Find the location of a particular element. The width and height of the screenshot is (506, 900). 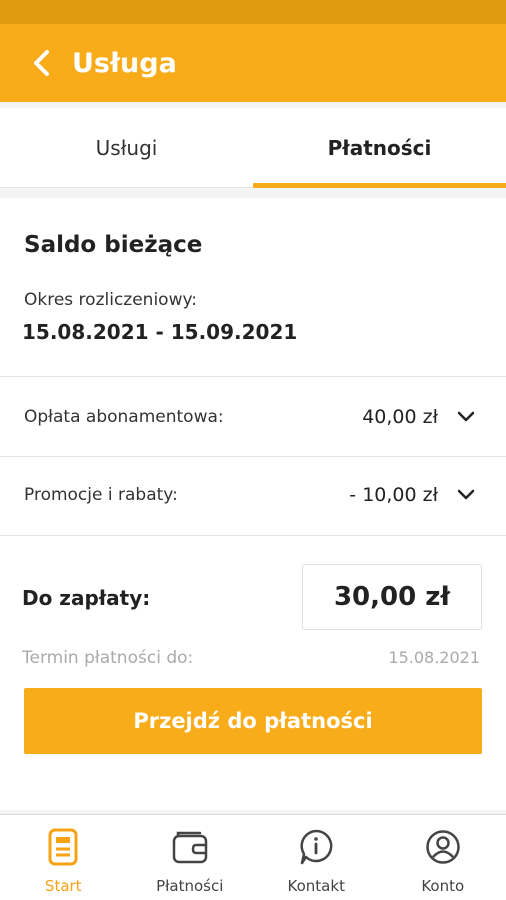

user-icon is located at coordinates (443, 847).